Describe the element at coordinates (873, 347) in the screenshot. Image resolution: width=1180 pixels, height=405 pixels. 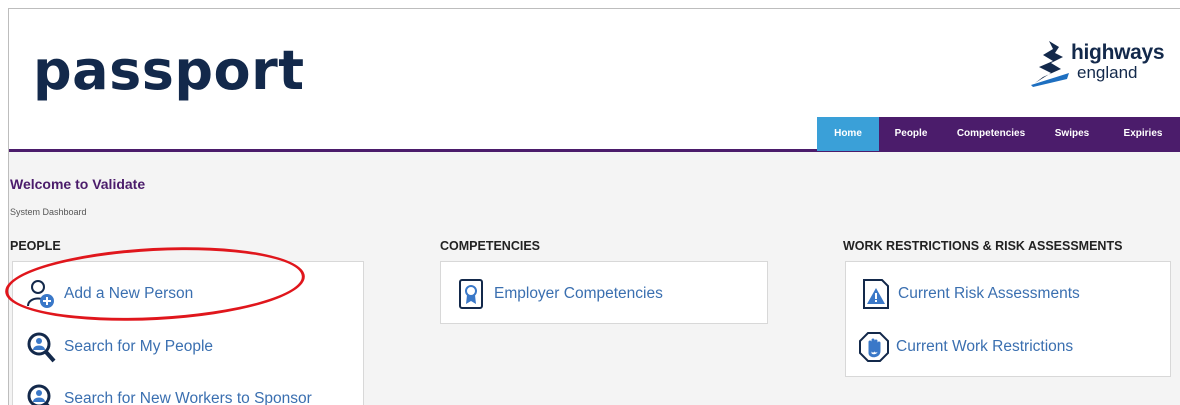
I see `stop-hand-icon` at that location.